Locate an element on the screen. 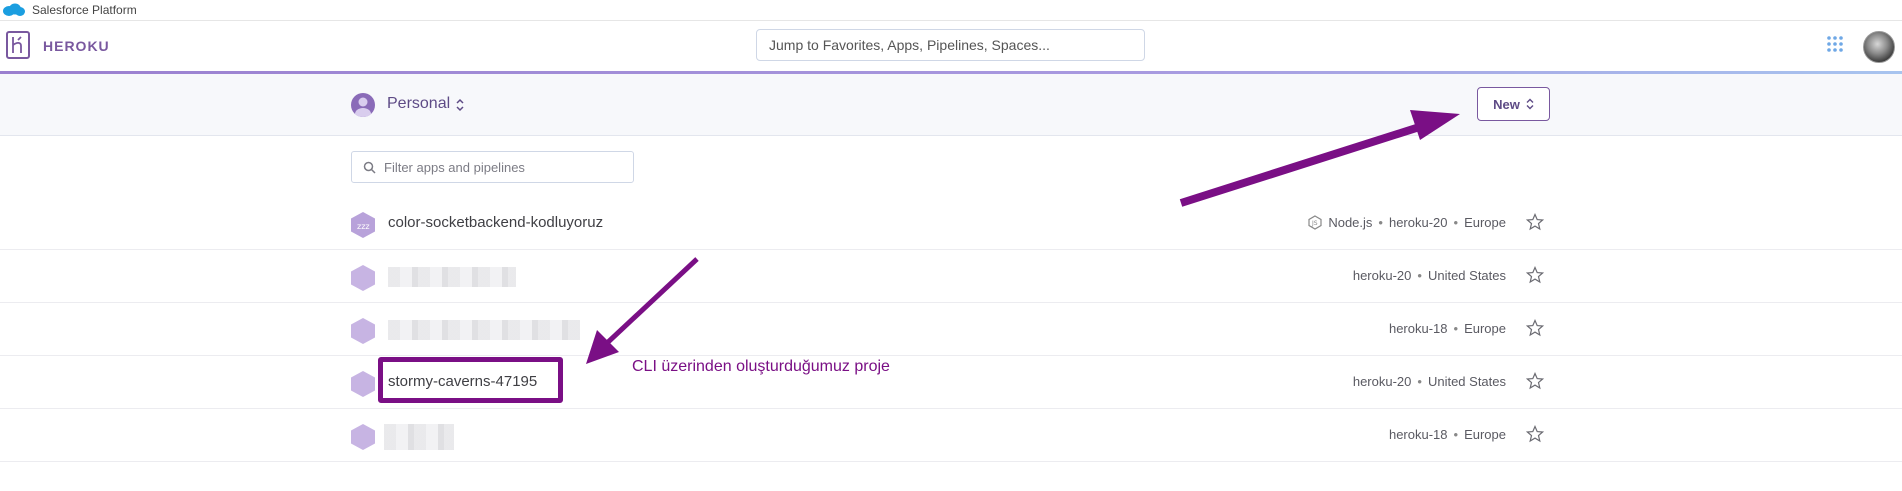  app-language: Node.js is located at coordinates (1350, 222).